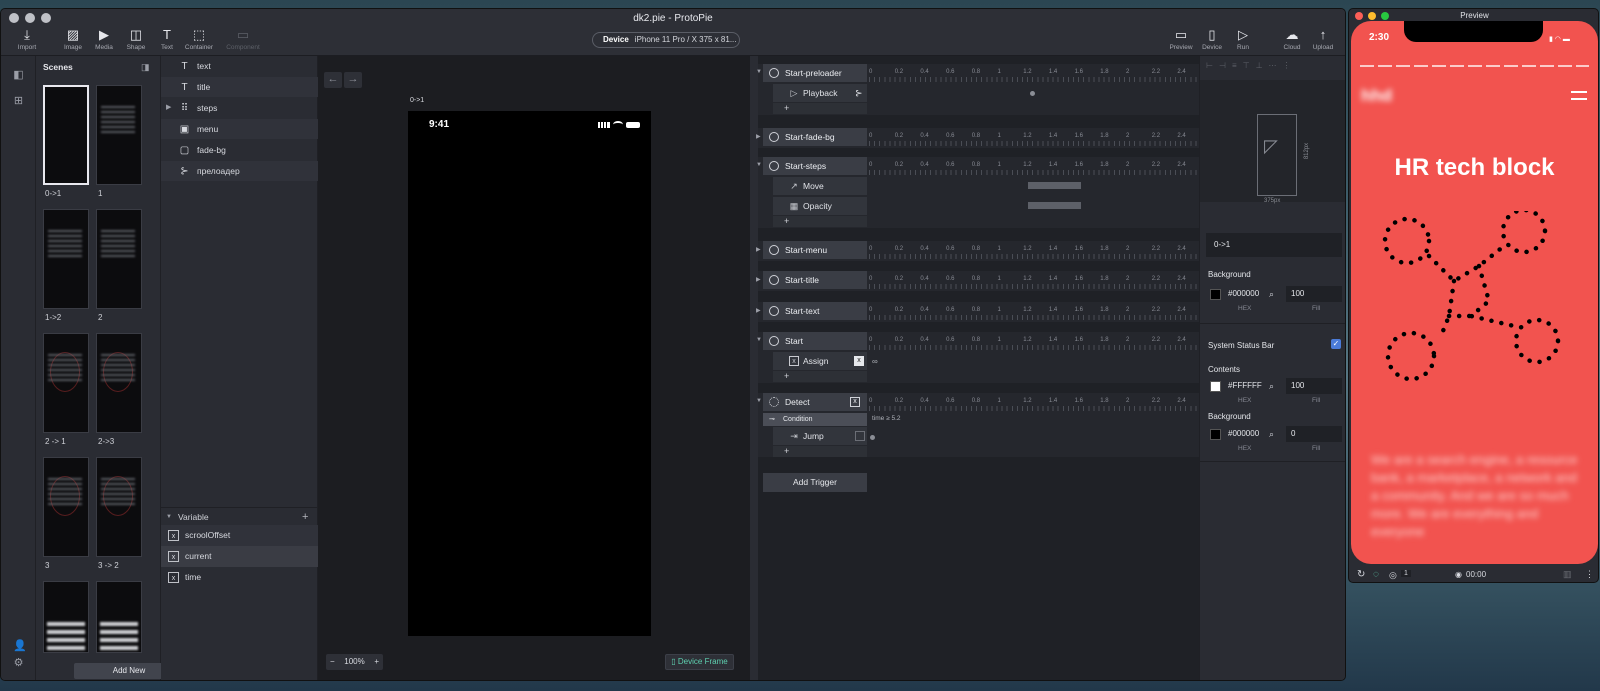  I want to click on response-opacity: ▦ Opacity, so click(820, 206).